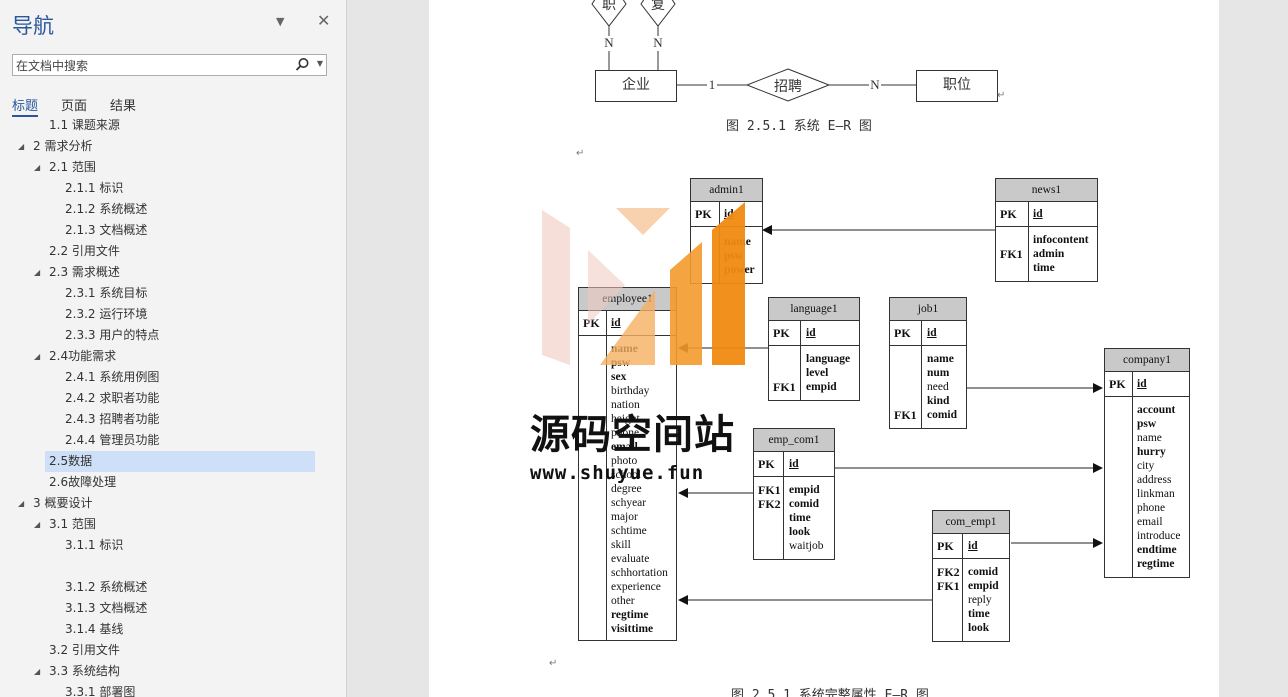 Image resolution: width=1288 pixels, height=697 pixels. Describe the element at coordinates (112, 398) in the screenshot. I see `nav-heading-item: 2.4.2 求职者功能` at that location.